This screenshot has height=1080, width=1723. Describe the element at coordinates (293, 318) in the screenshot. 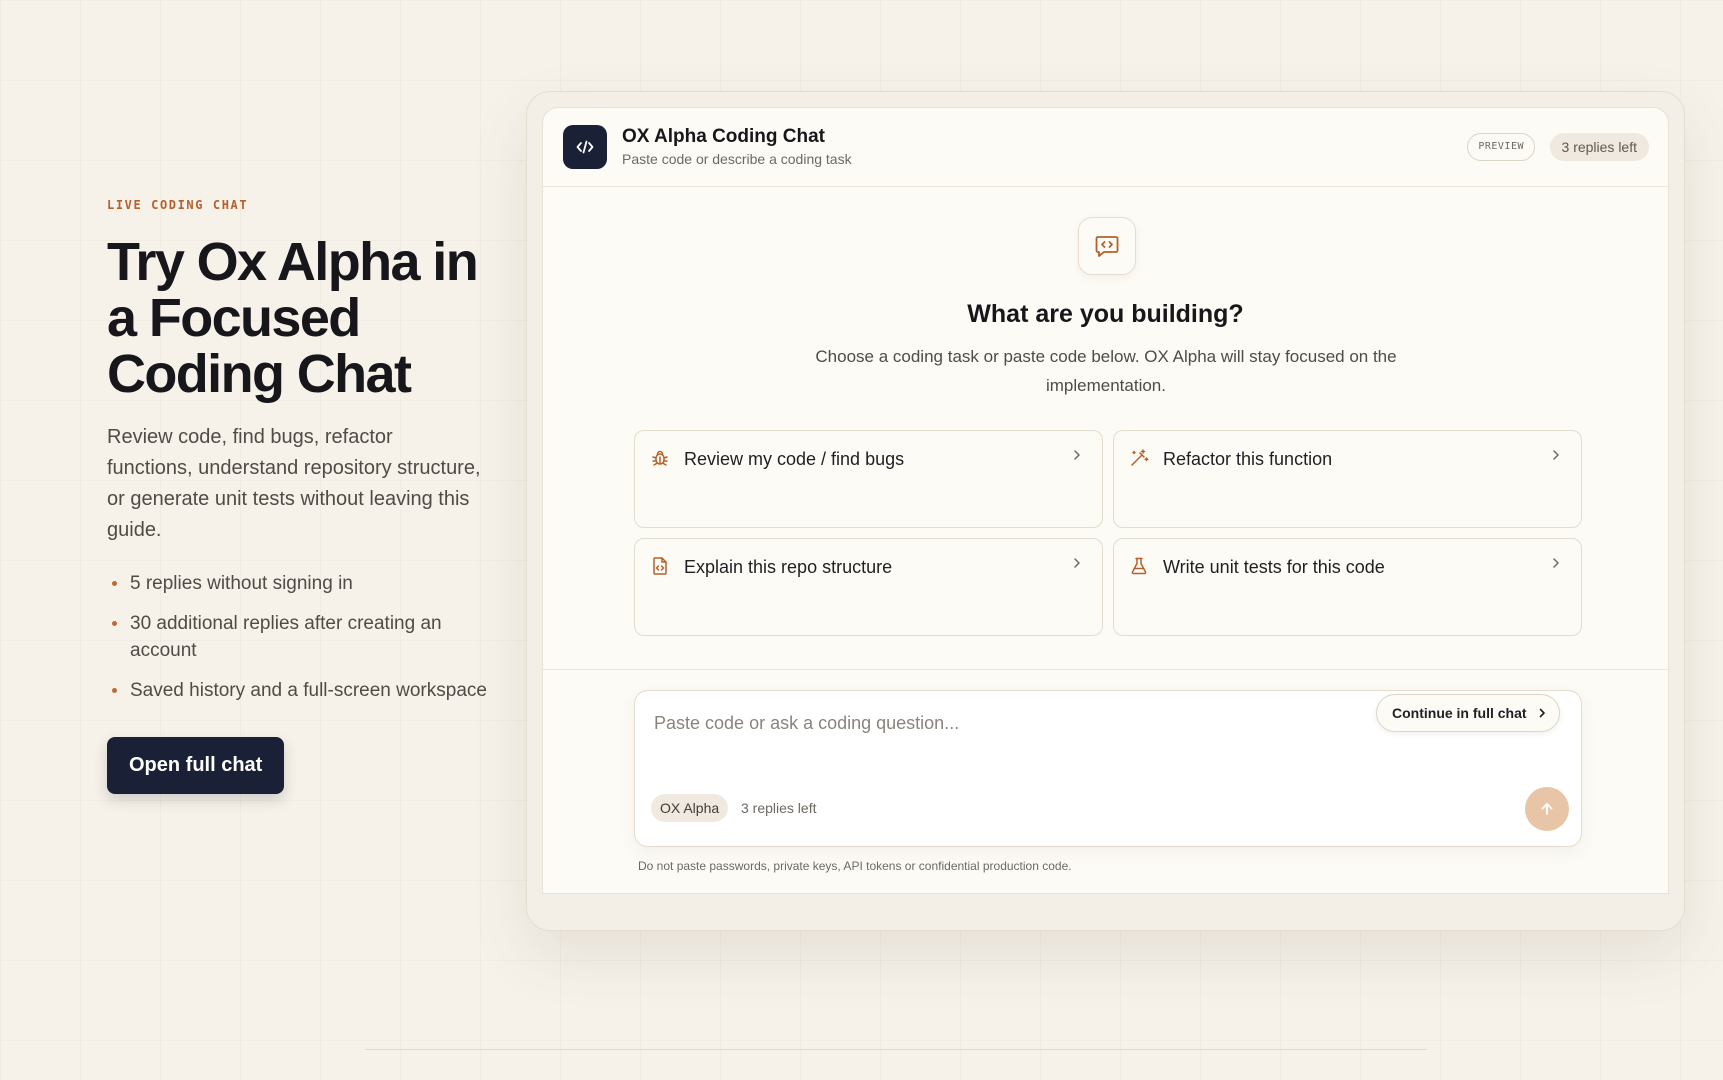

I see `hero-title: Try Ox Alpha in a Focused Coding Chat` at that location.